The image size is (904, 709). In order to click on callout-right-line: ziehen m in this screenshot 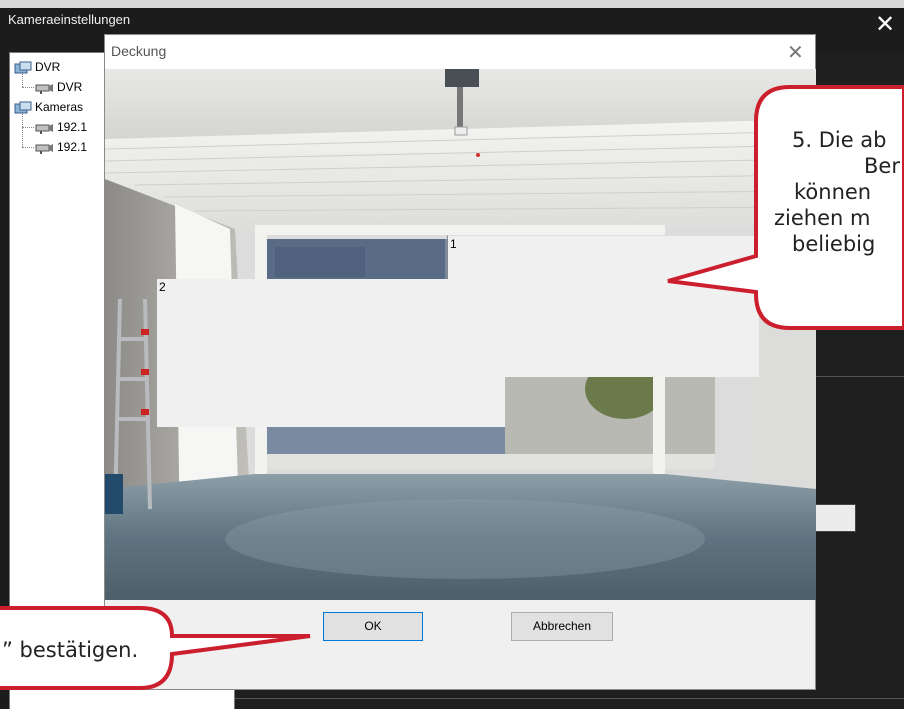, I will do `click(822, 218)`.